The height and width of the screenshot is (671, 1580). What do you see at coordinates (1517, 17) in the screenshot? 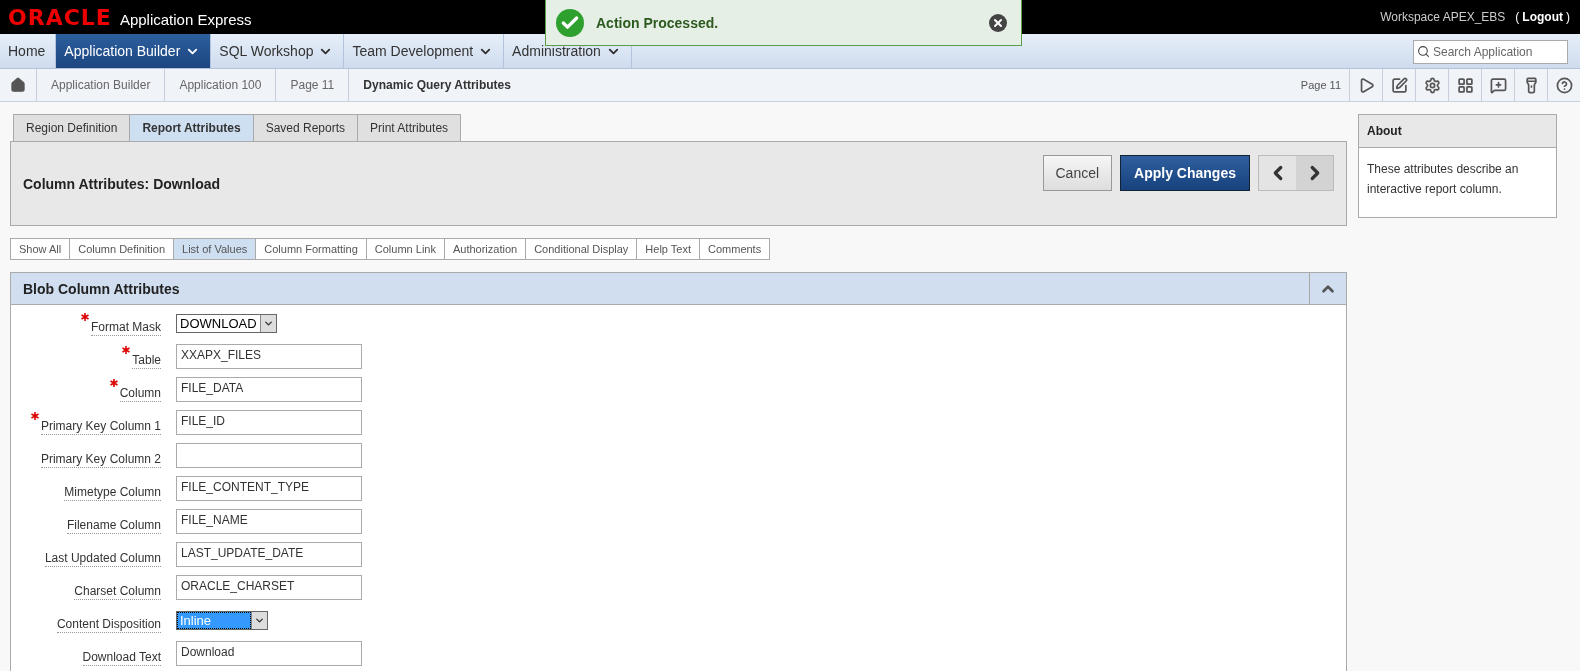
I see `logout-paren: (` at bounding box center [1517, 17].